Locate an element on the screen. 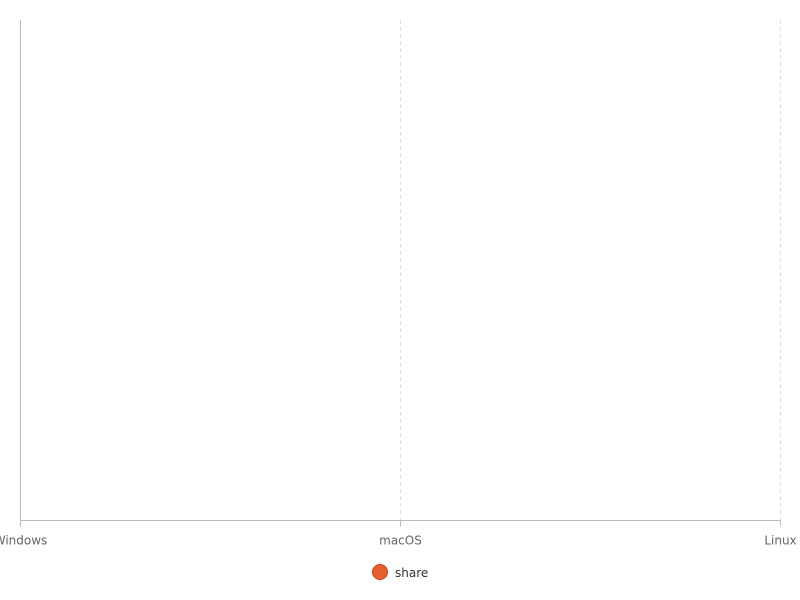 Image resolution: width=800 pixels, height=600 pixels. x-tick-label: Linux is located at coordinates (780, 541).